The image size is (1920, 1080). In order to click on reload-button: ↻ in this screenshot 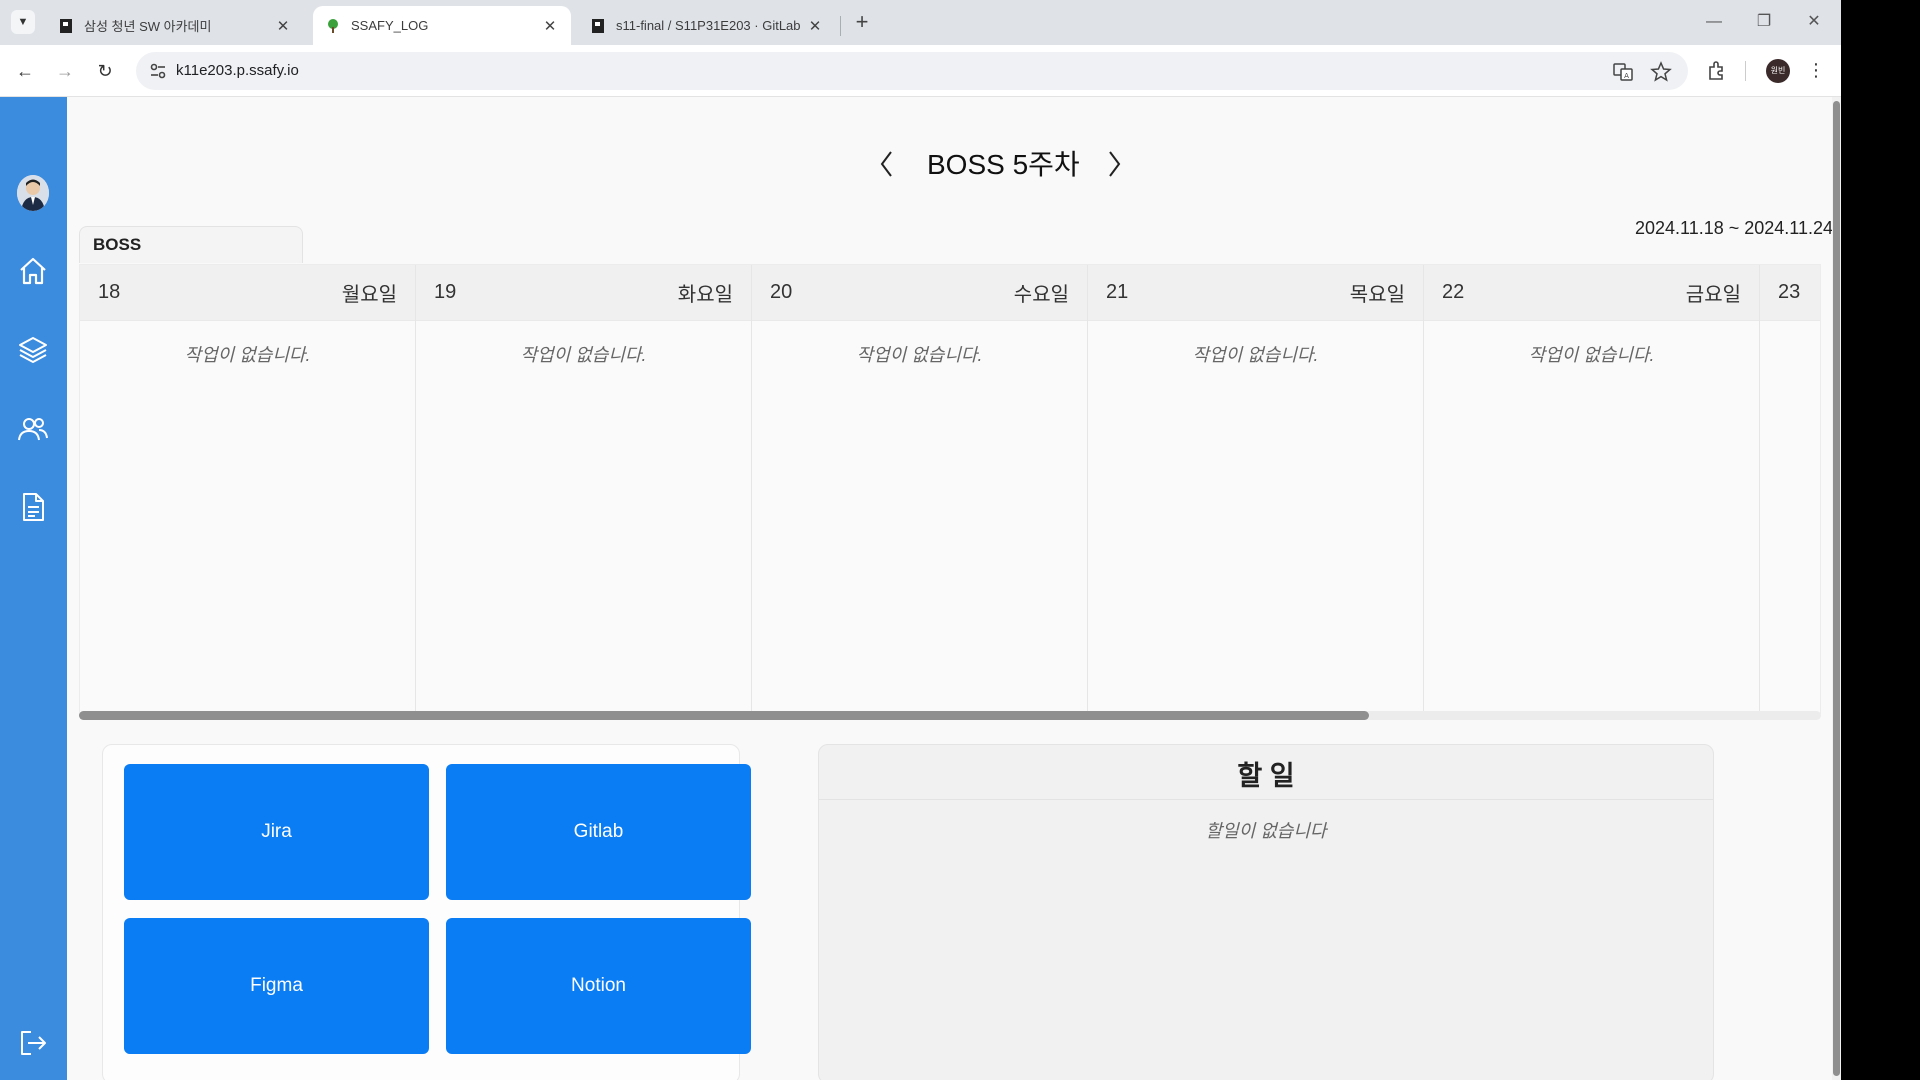, I will do `click(105, 71)`.